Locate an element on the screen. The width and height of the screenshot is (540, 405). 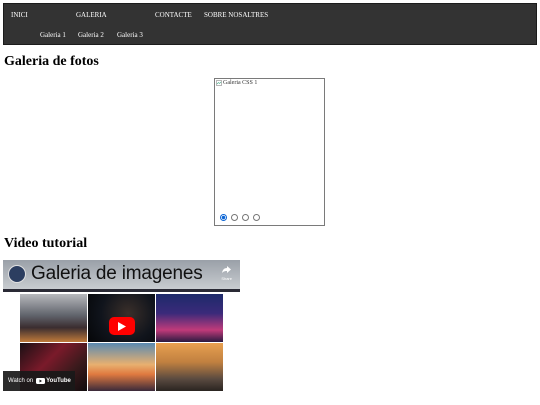
submenu-item-galeria-2: Galeria 2 is located at coordinates (91, 35).